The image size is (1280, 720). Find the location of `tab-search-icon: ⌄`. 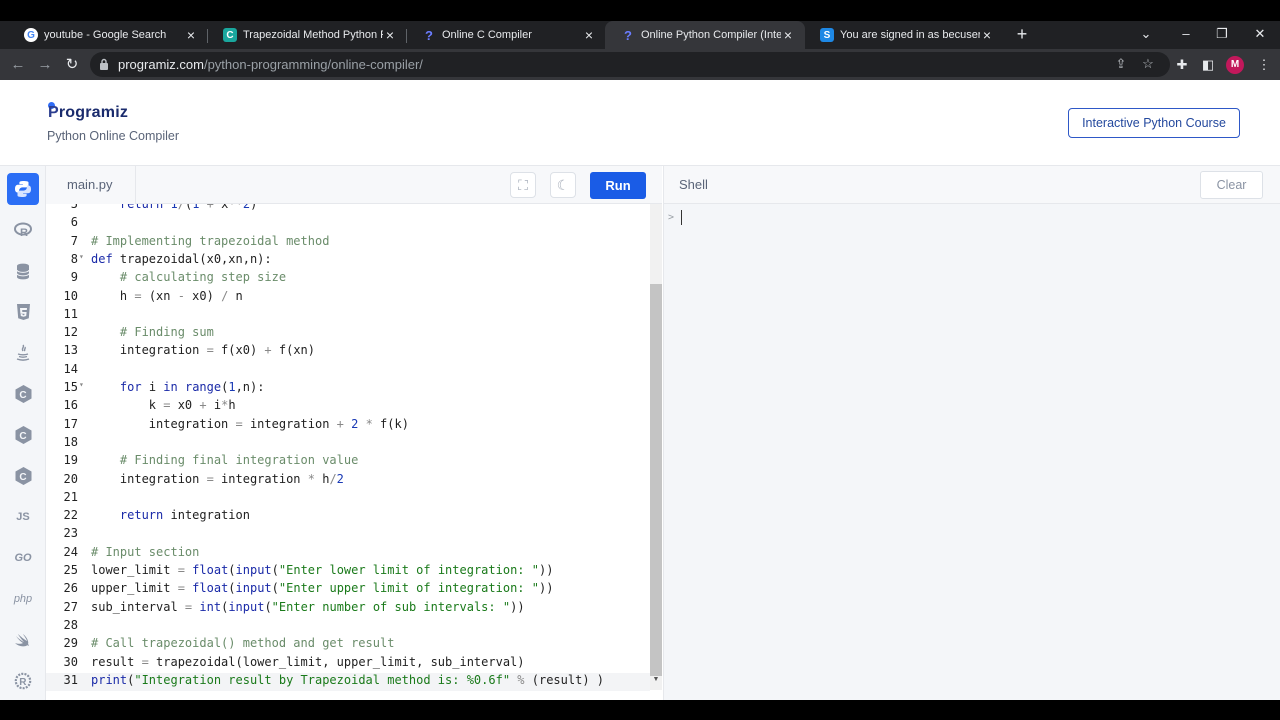

tab-search-icon: ⌄ is located at coordinates (1146, 35).